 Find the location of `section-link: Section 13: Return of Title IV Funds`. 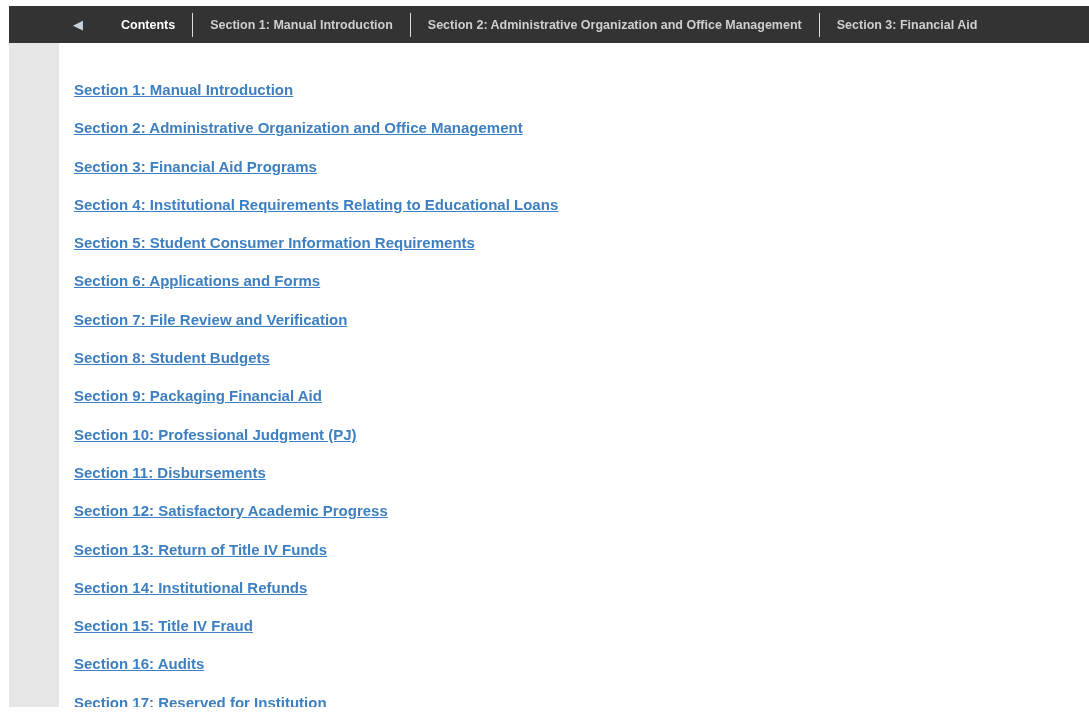

section-link: Section 13: Return of Title IV Funds is located at coordinates (201, 549).